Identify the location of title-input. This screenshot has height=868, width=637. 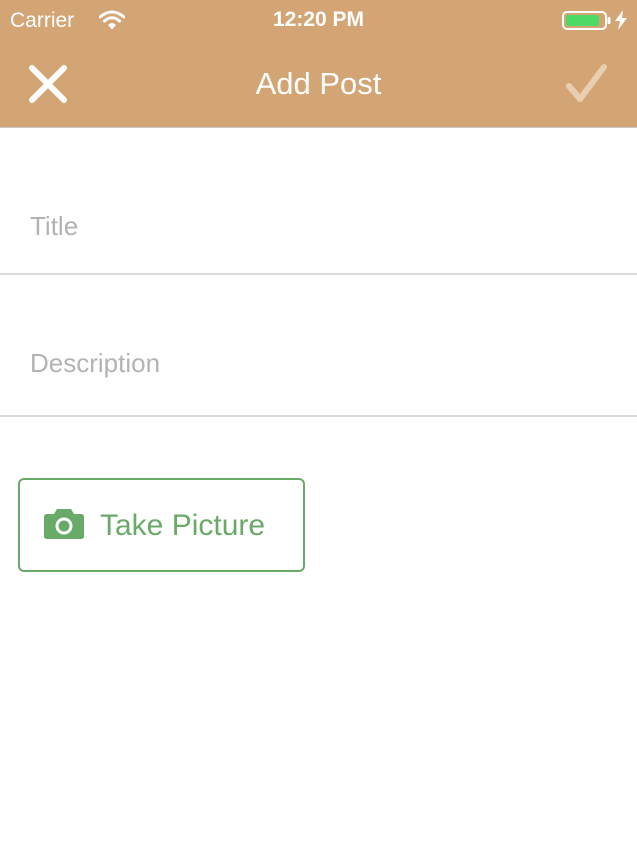
(325, 226).